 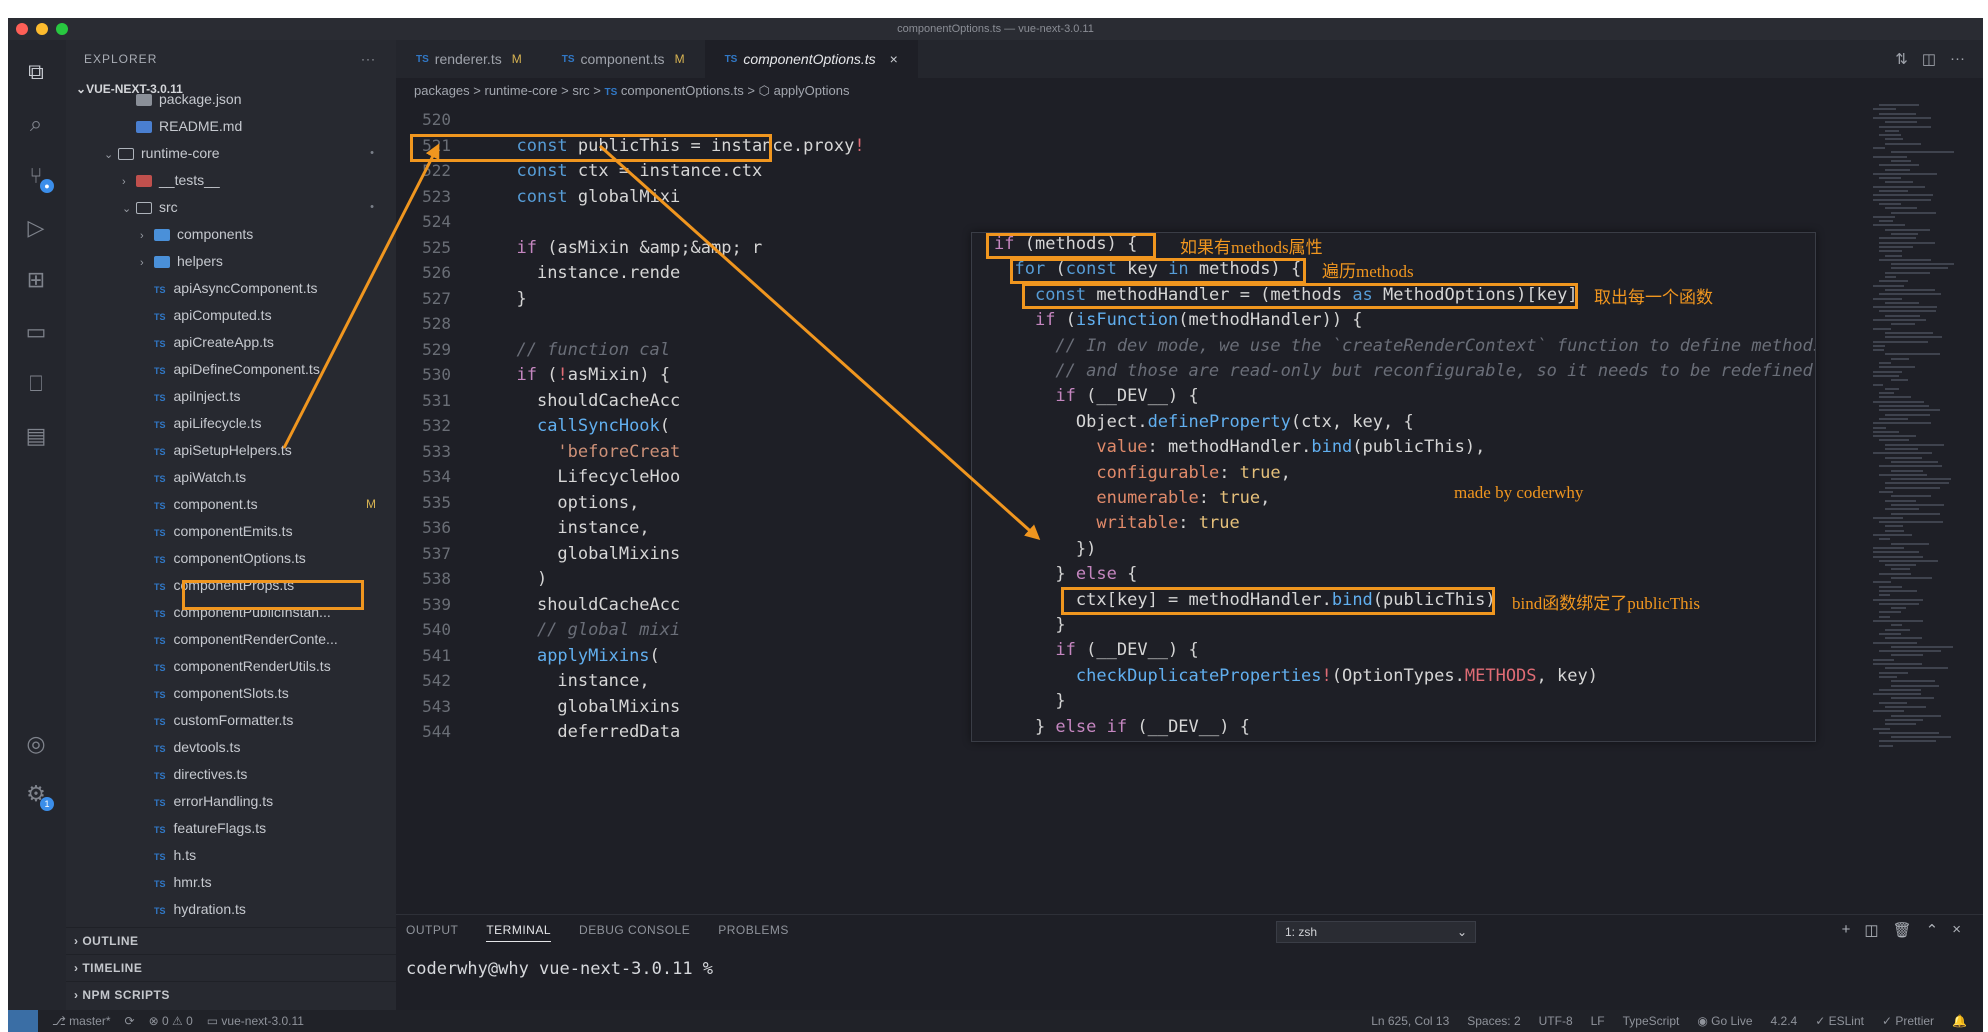 What do you see at coordinates (130, 1021) in the screenshot?
I see `sync-icon: ⟳` at bounding box center [130, 1021].